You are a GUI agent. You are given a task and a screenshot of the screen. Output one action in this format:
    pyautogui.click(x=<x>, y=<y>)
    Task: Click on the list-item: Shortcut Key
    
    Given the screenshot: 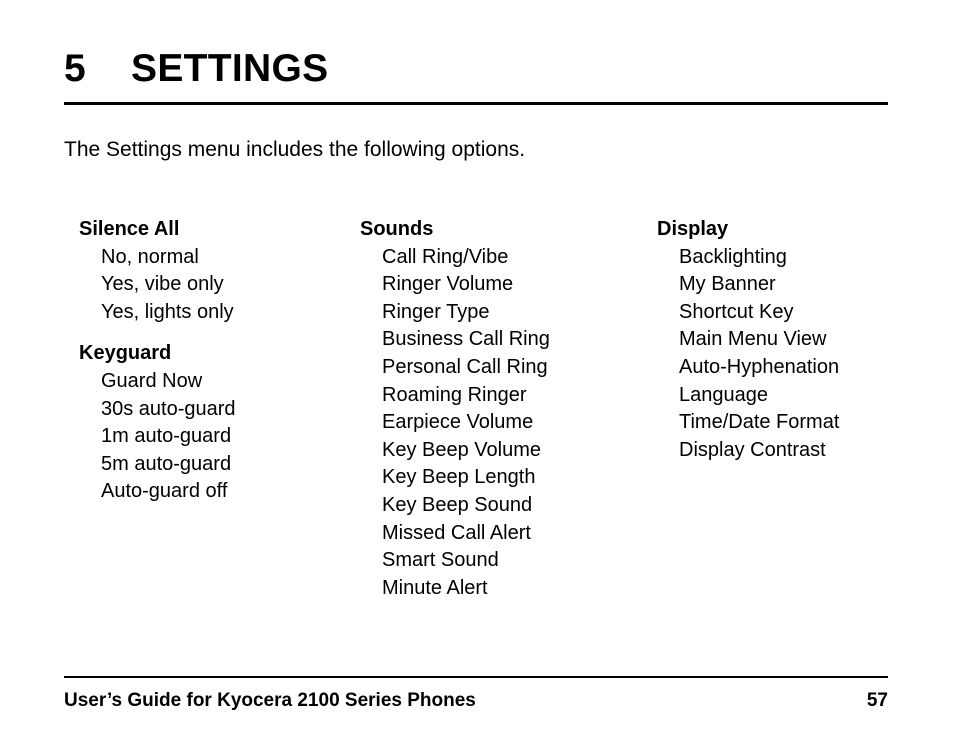 What is the action you would take?
    pyautogui.click(x=736, y=311)
    